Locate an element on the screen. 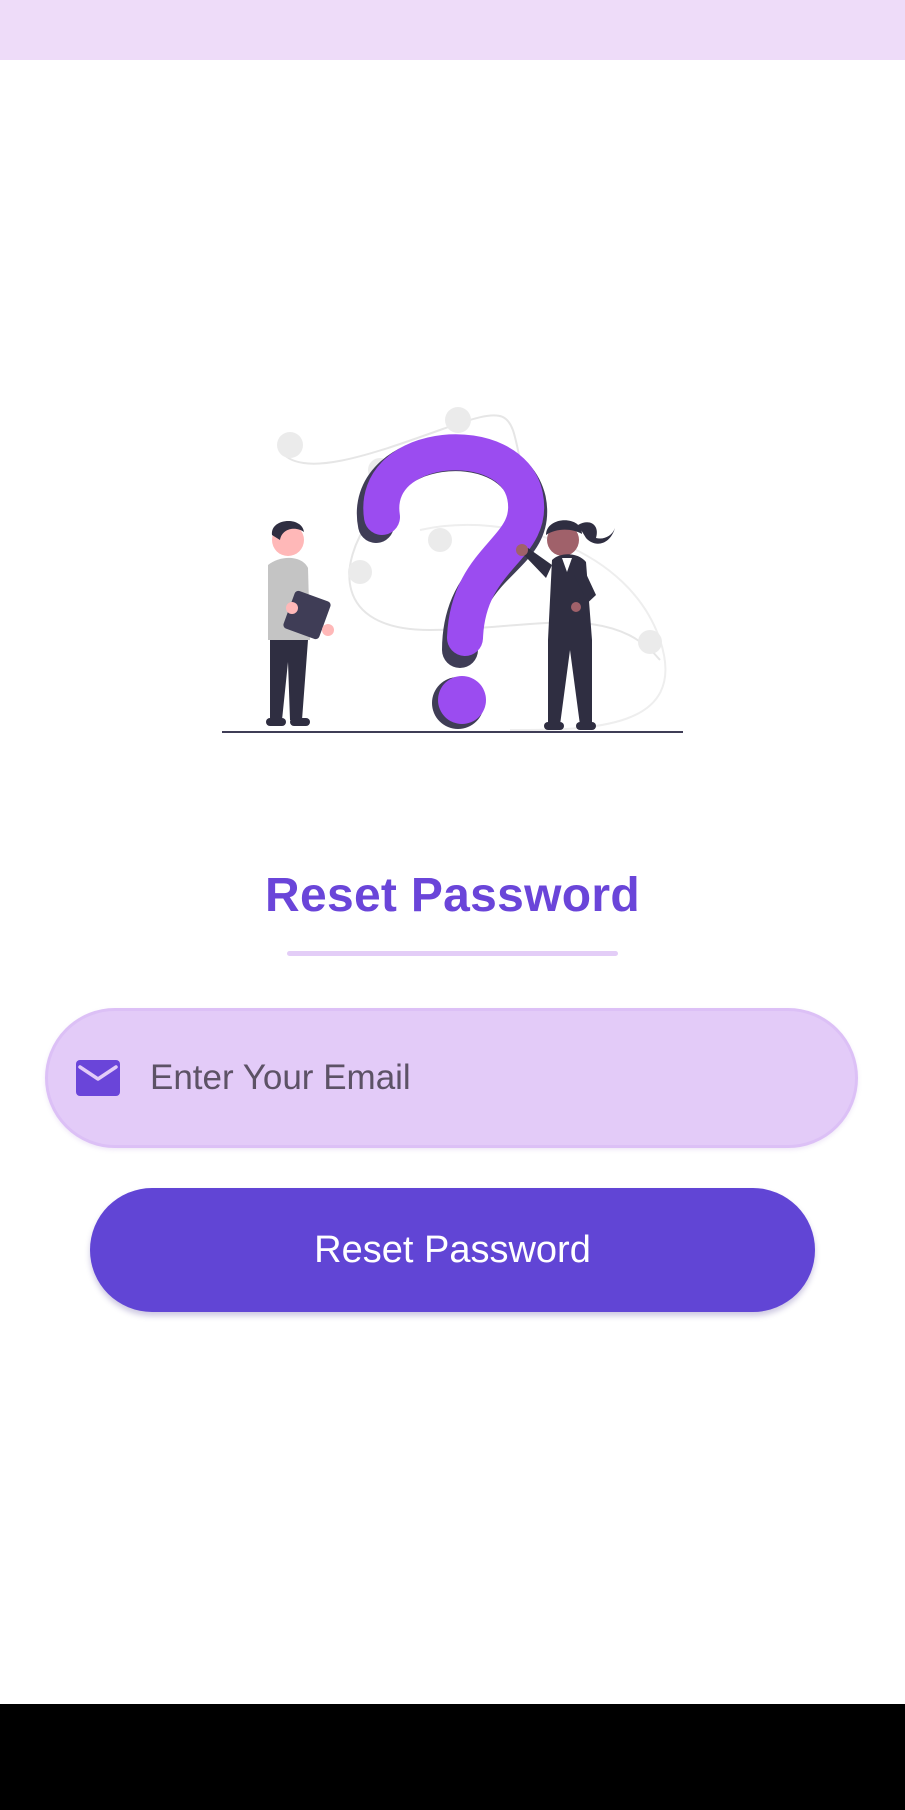  email-input is located at coordinates (490, 1078).